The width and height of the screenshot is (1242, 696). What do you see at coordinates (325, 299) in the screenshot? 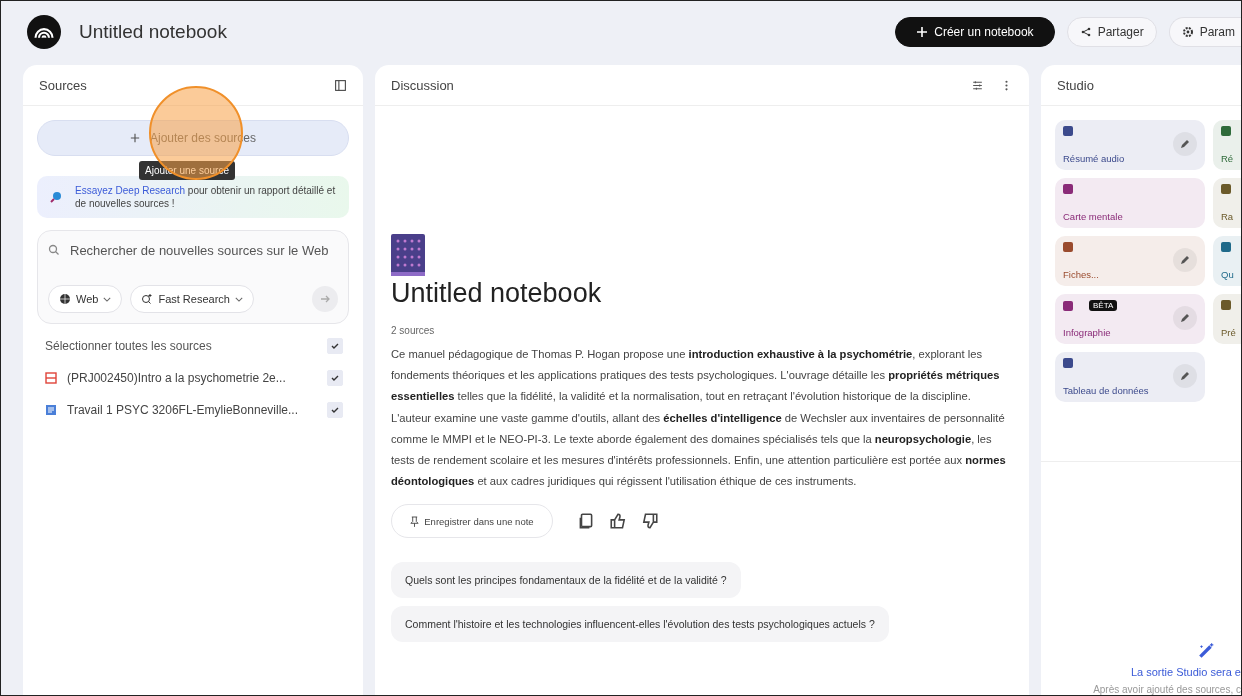
I see `arrow-icon` at bounding box center [325, 299].